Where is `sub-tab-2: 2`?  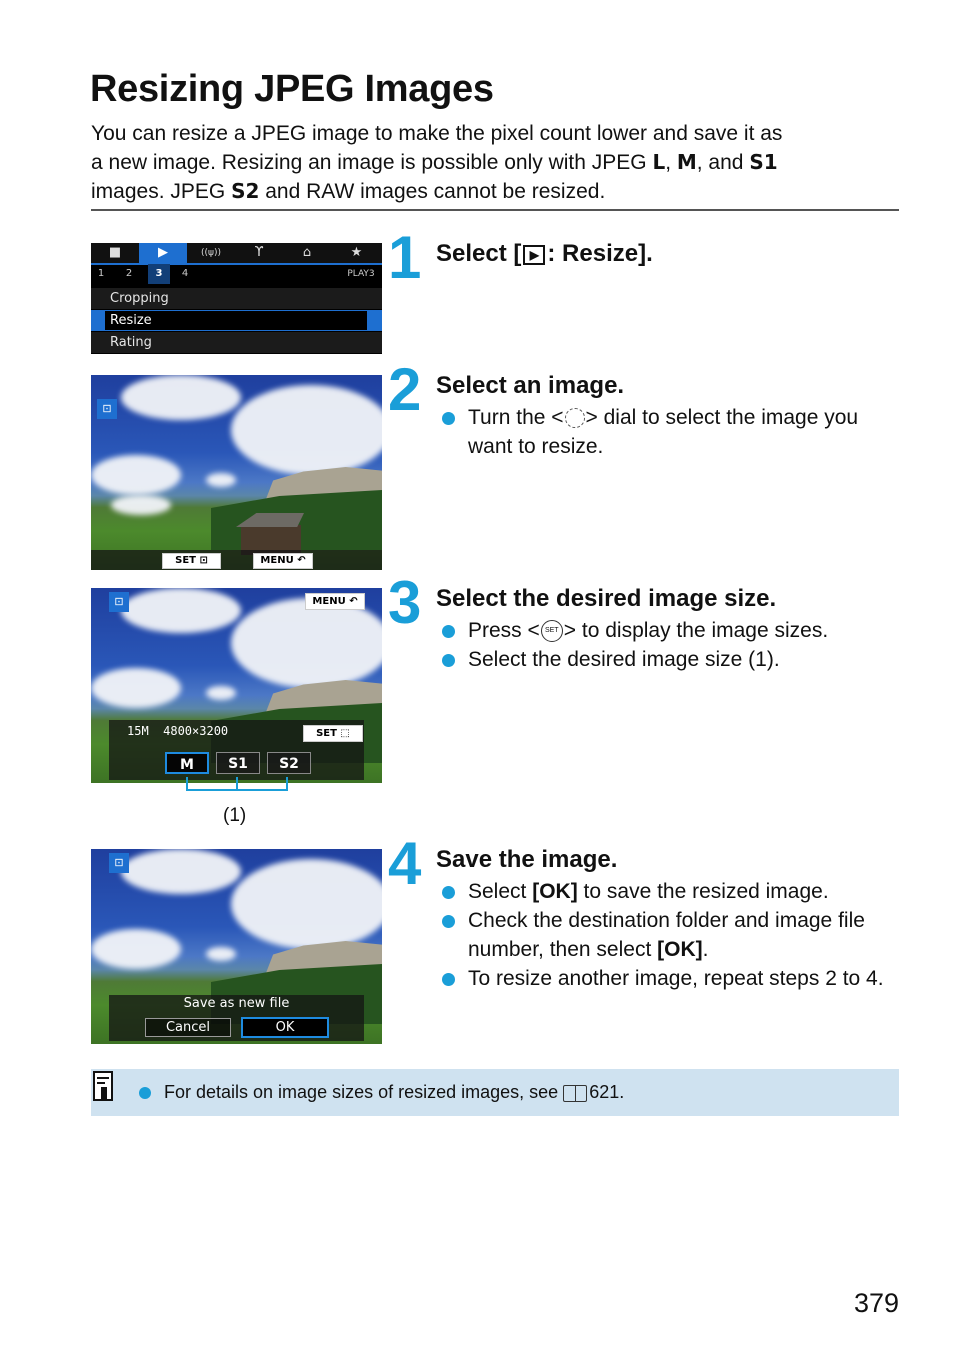 sub-tab-2: 2 is located at coordinates (129, 274).